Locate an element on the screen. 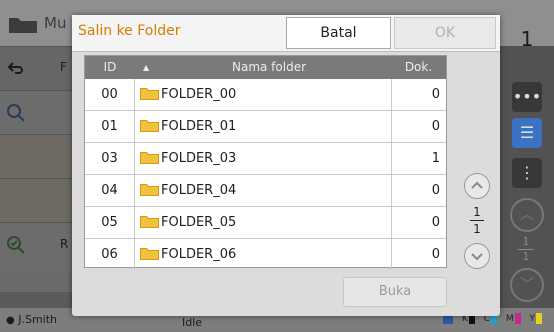 The width and height of the screenshot is (554, 332). table-header: ID ▲ Nama folder Dok. is located at coordinates (265, 67).